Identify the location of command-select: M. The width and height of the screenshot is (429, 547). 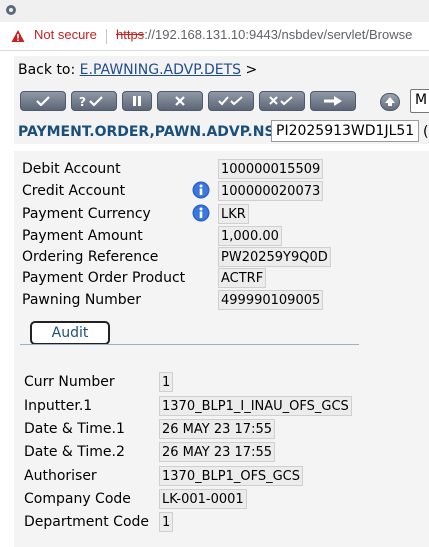
(419, 101).